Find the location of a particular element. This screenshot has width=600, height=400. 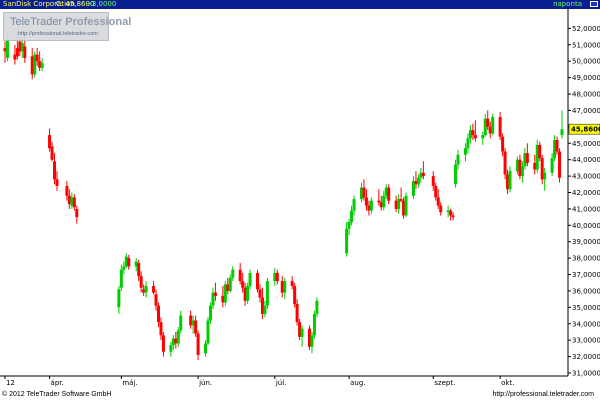

y-tick-label: 38,0000 is located at coordinates (586, 259).